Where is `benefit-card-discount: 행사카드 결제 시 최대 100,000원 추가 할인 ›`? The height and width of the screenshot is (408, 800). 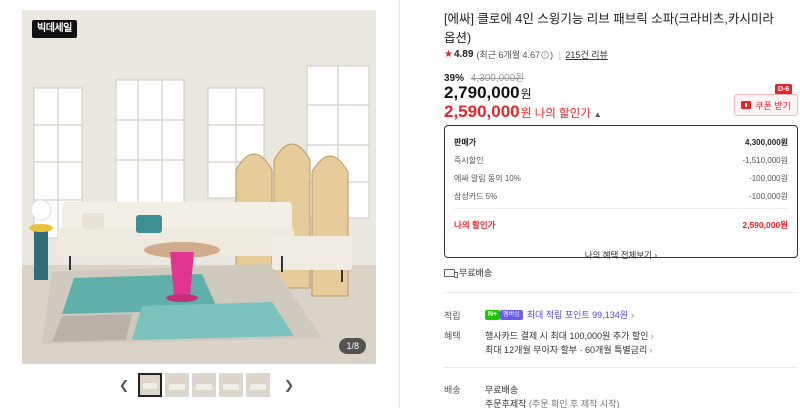 benefit-card-discount: 행사카드 결제 시 최대 100,000원 추가 할인 › is located at coordinates (569, 335).